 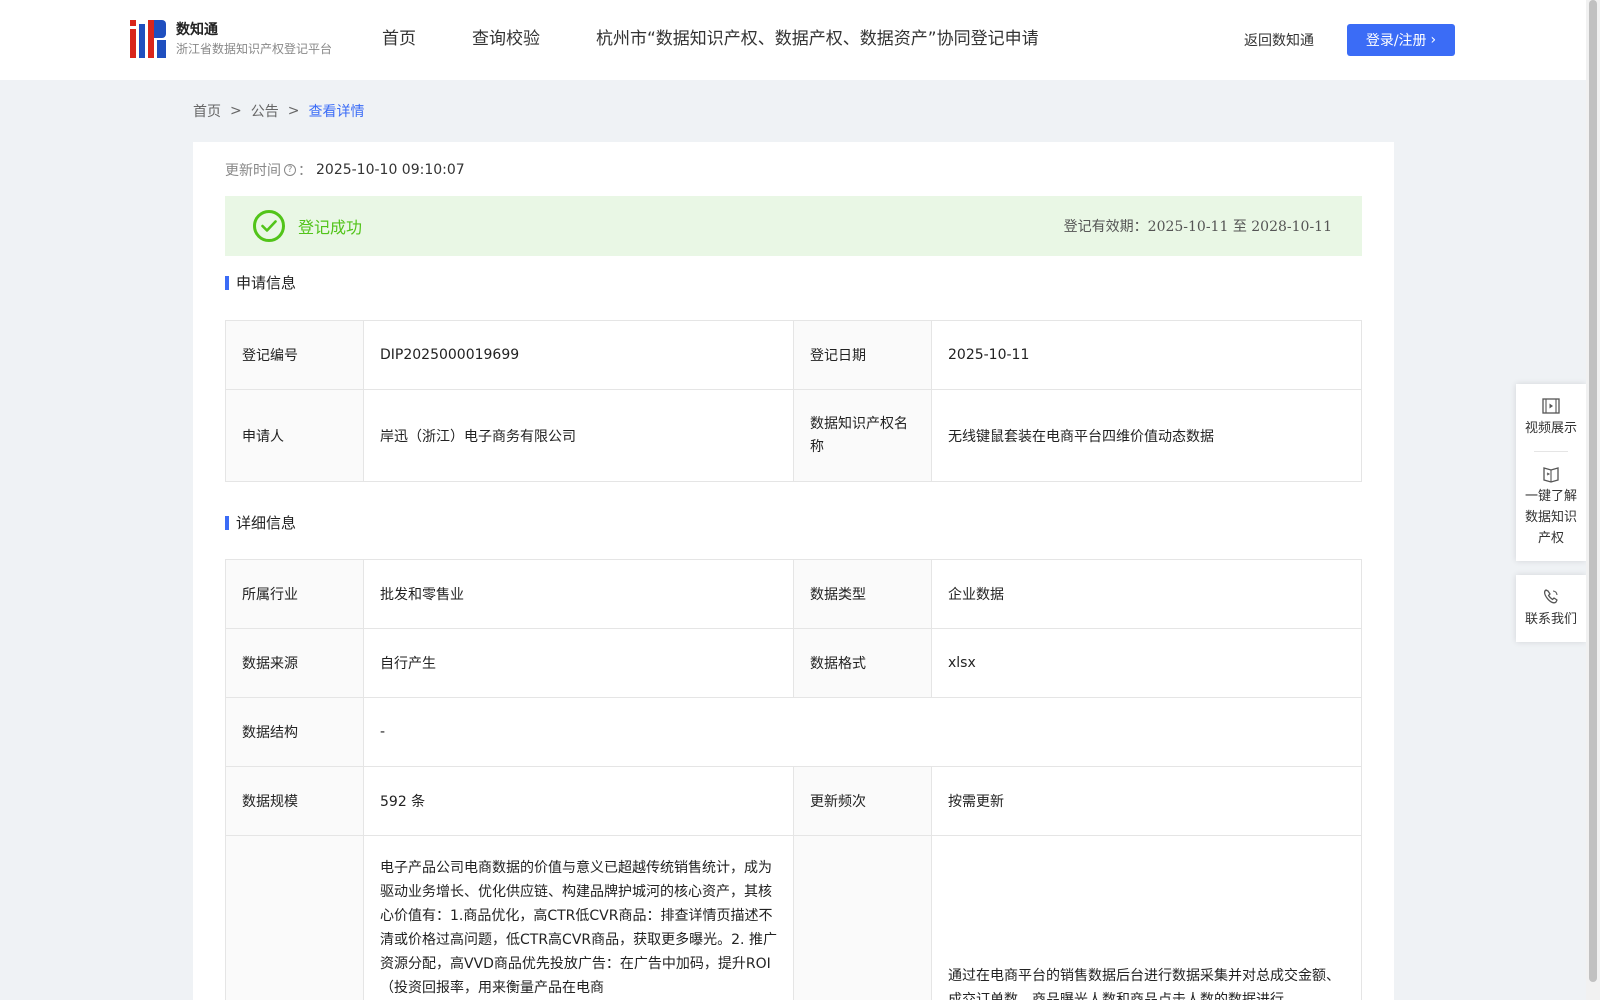 I want to click on validity-period: 登记有效期：2025-10-11 至 2028-10-11, so click(x=1198, y=226).